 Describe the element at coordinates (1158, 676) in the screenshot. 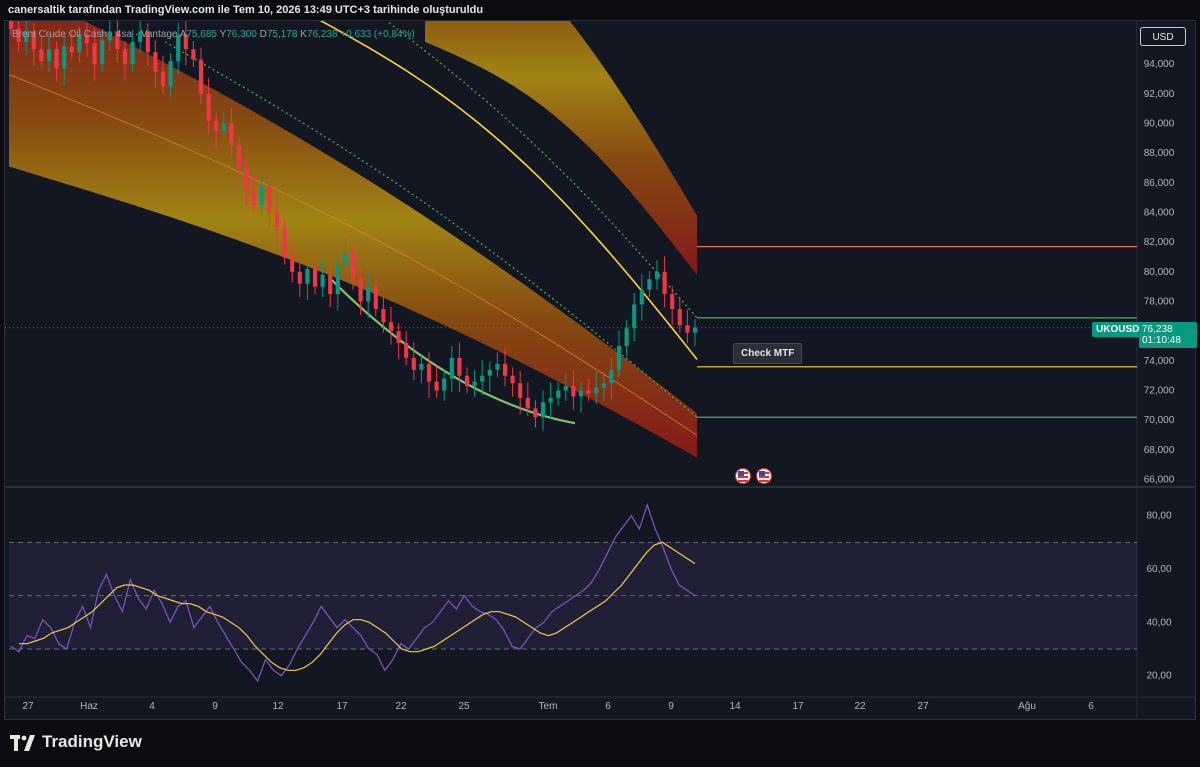

I see `oscillator-axis-label: 20,00` at that location.